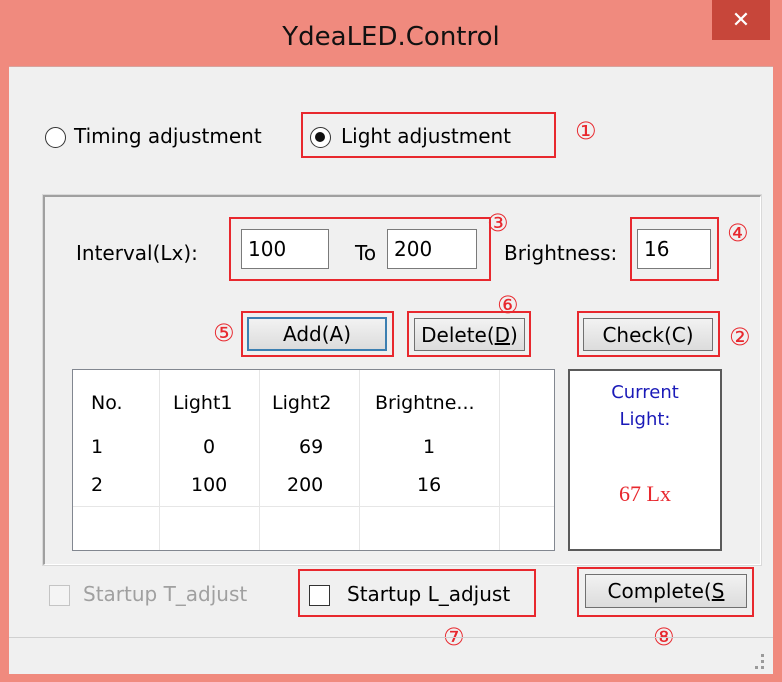 The height and width of the screenshot is (682, 782). I want to click on timing-adjustment-label: Timing adjustment, so click(168, 136).